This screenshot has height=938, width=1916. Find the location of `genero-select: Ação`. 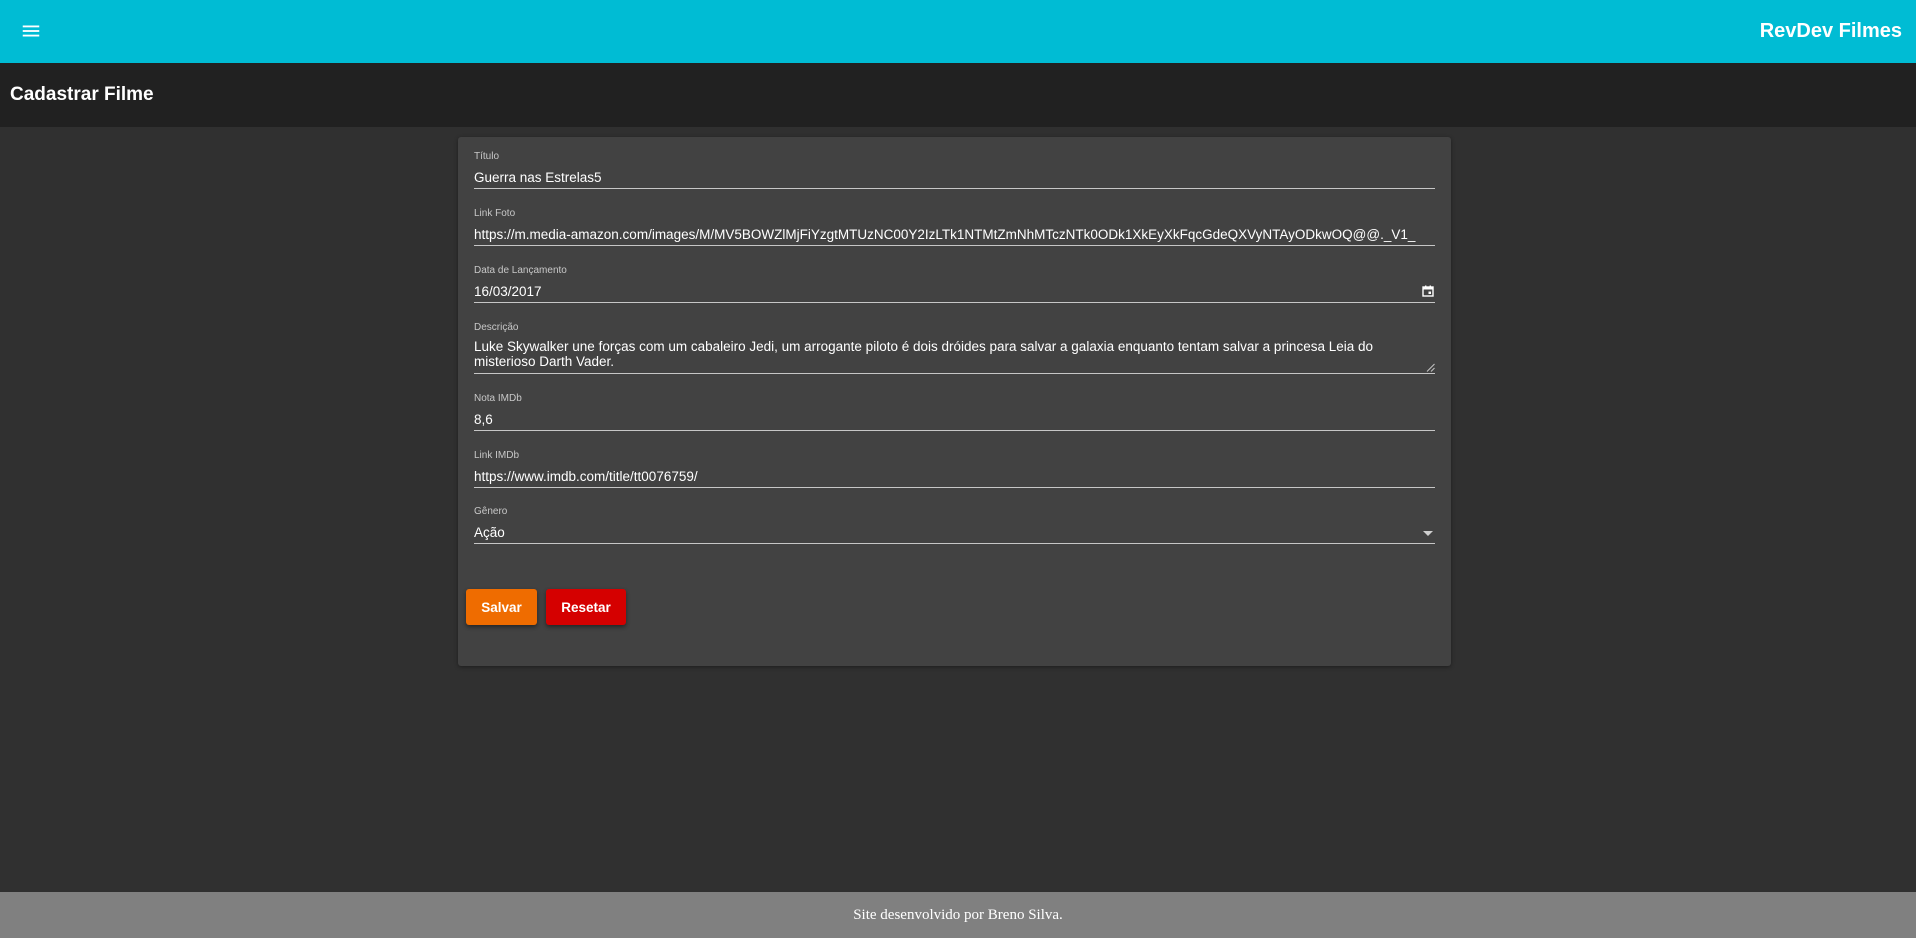

genero-select: Ação is located at coordinates (954, 533).